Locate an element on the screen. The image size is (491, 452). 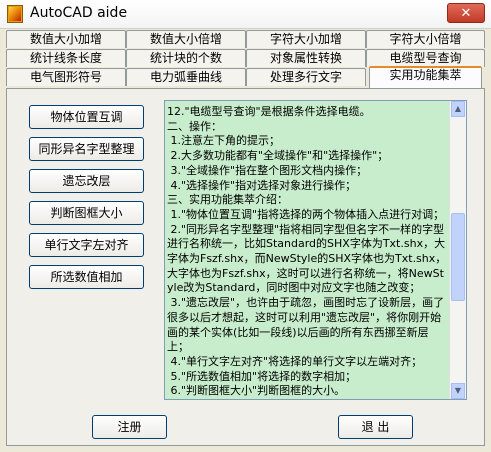
tab-count-line-length: 统计线条长度 is located at coordinates (66, 58).